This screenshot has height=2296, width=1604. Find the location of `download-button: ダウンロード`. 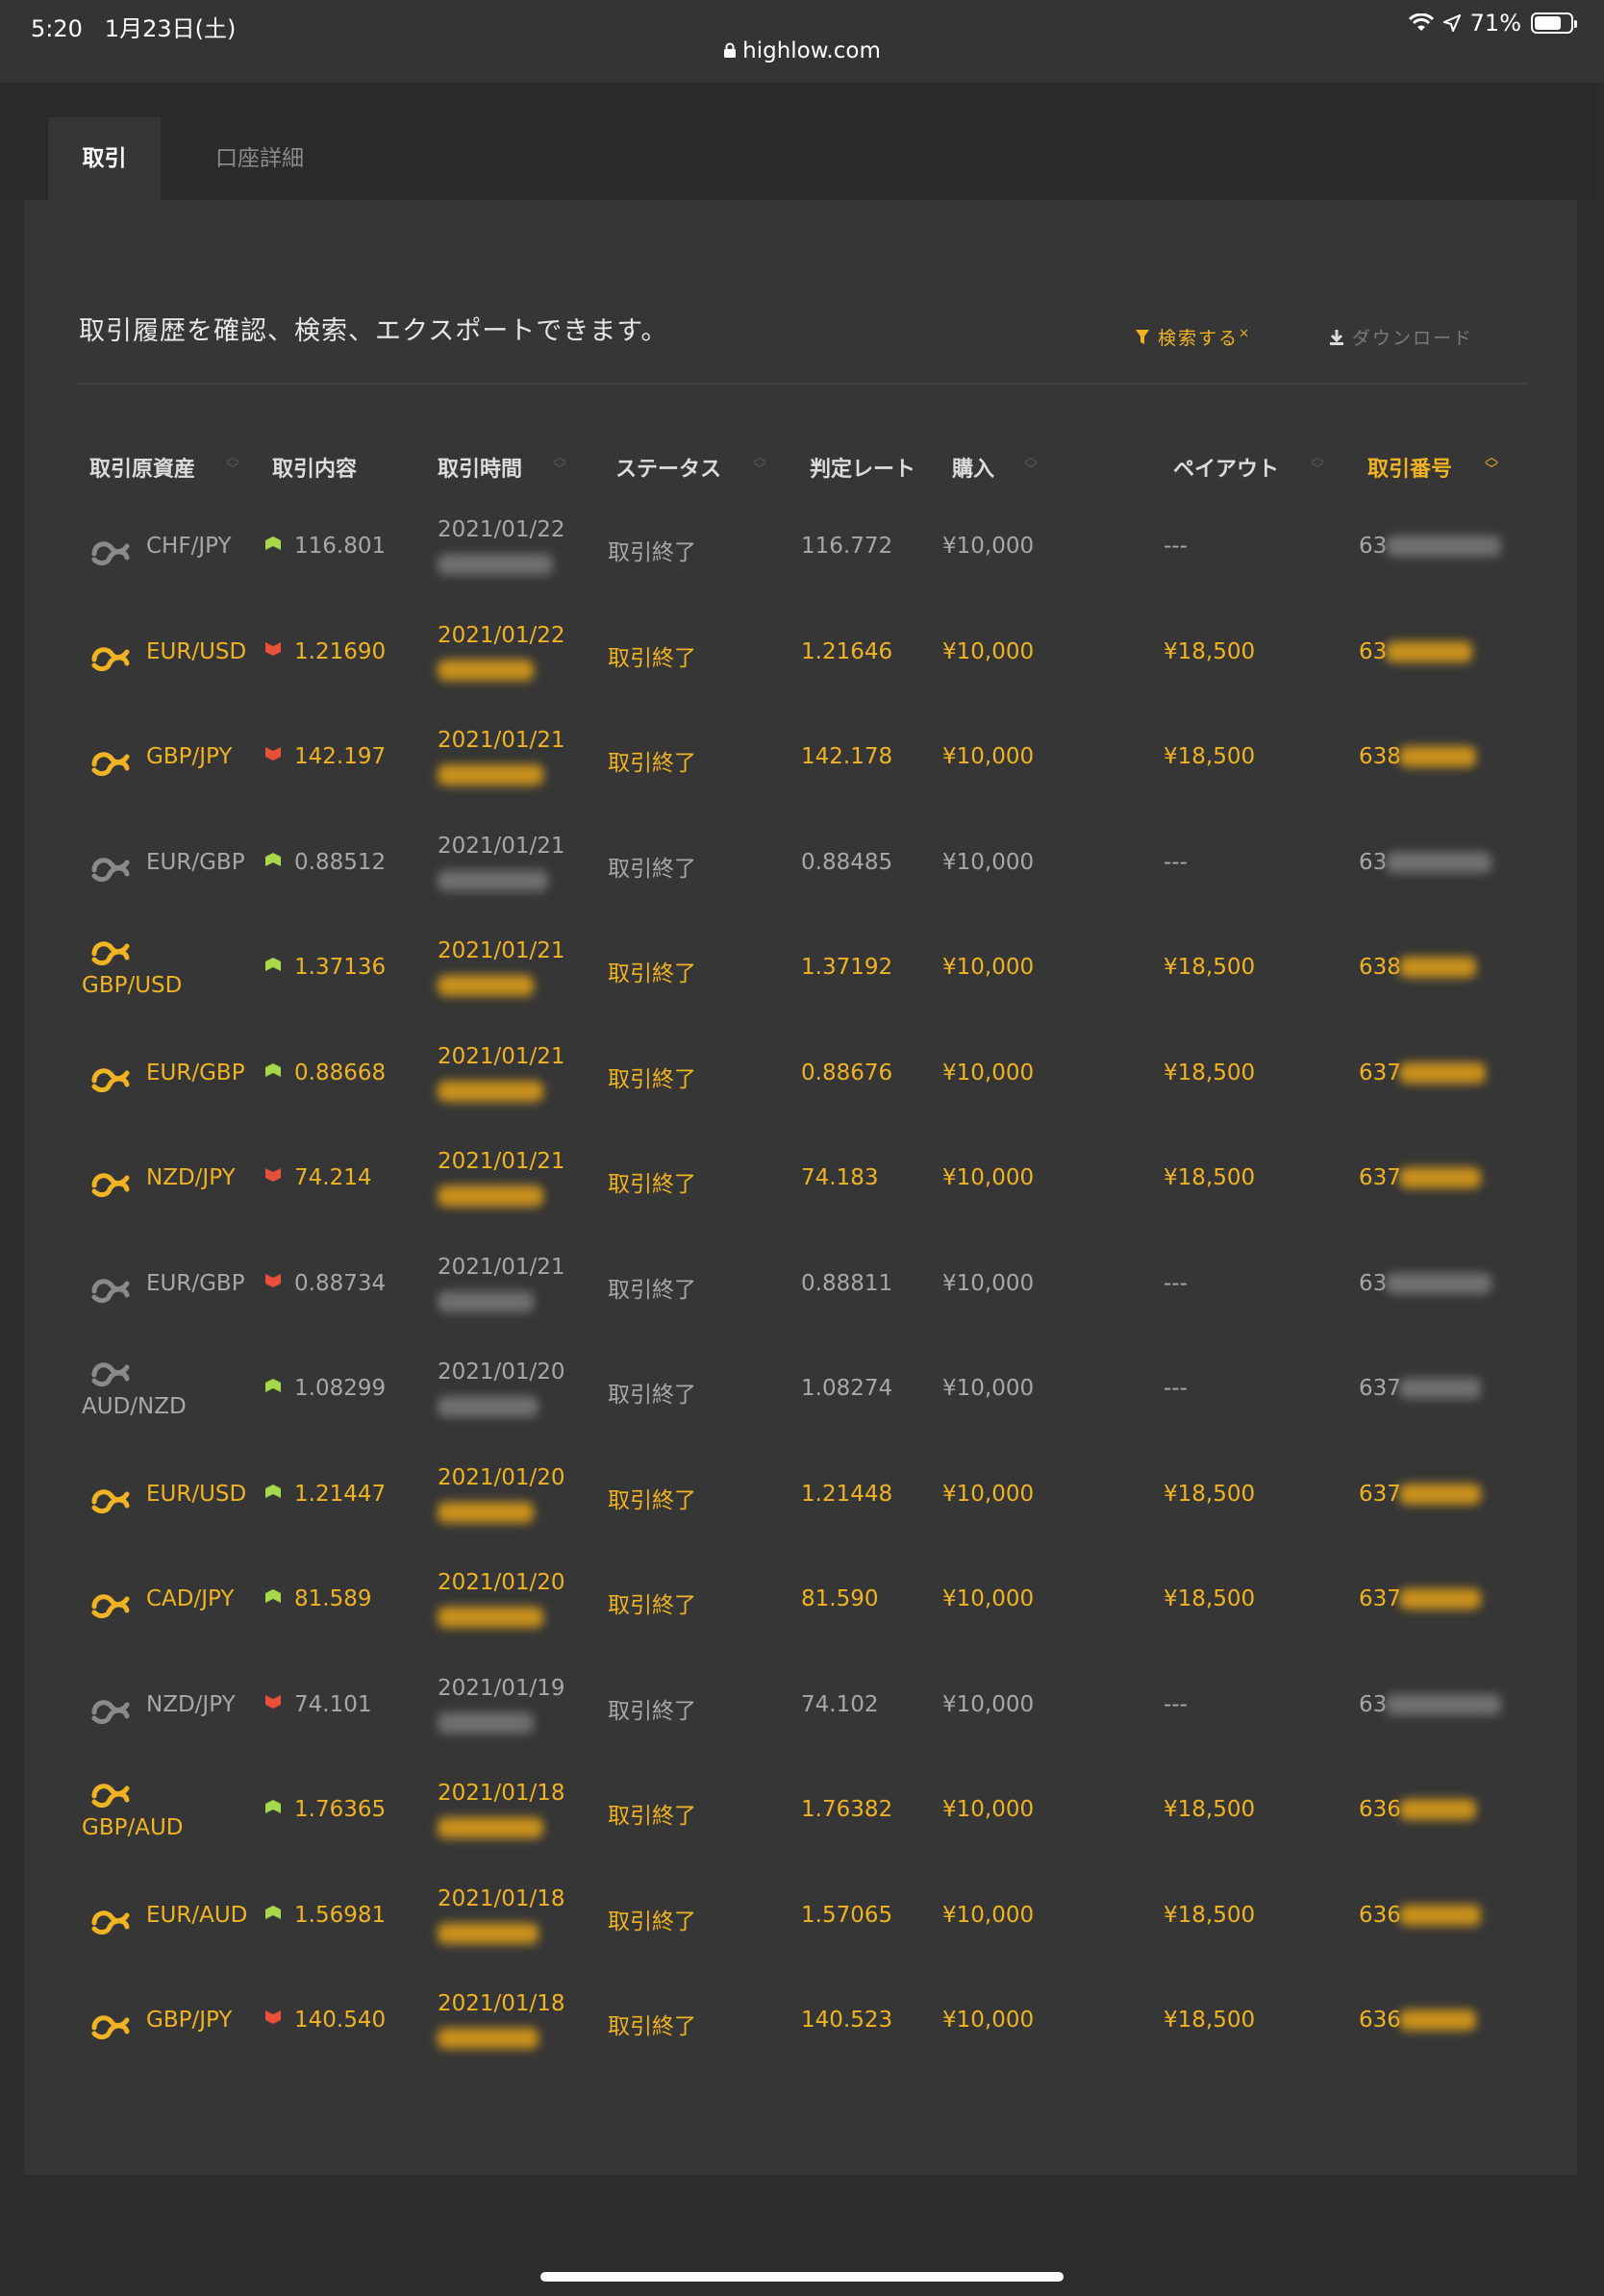

download-button: ダウンロード is located at coordinates (1401, 337).